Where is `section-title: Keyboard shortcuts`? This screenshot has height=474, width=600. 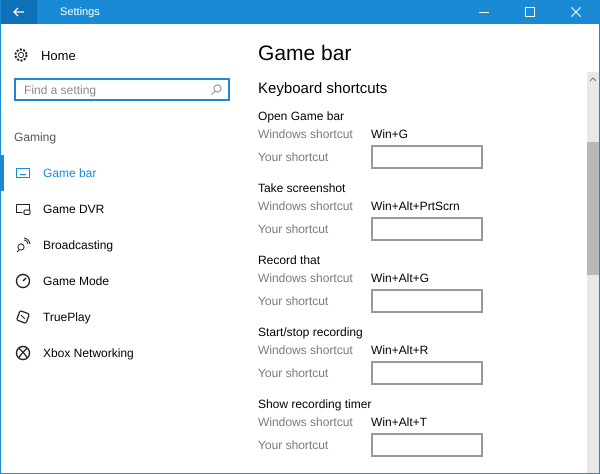 section-title: Keyboard shortcuts is located at coordinates (323, 88).